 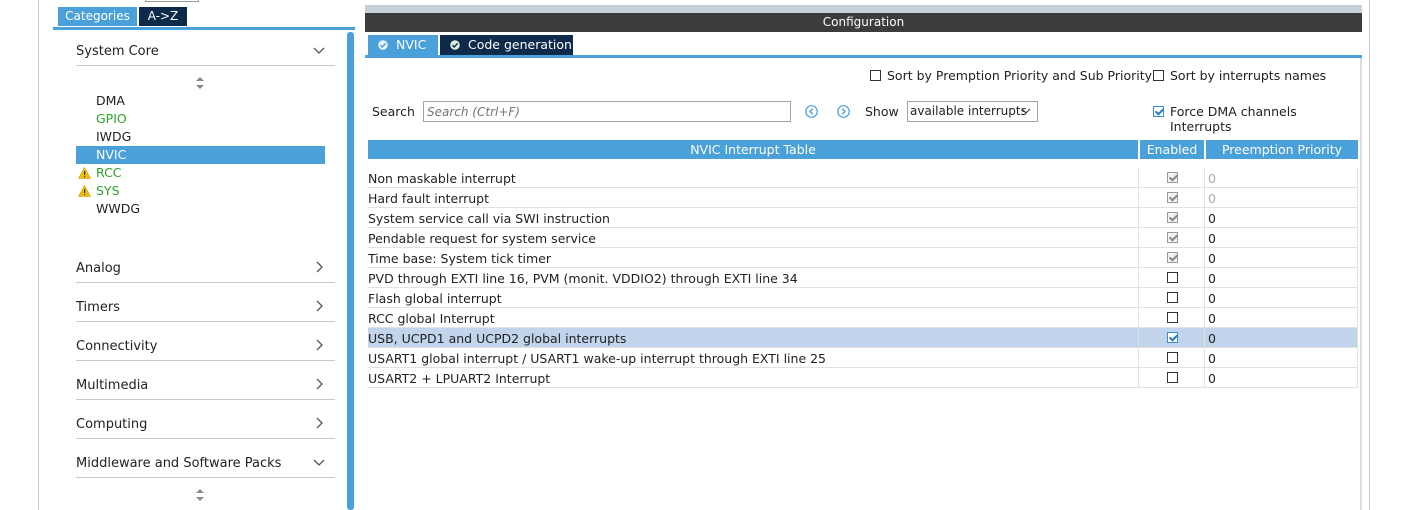 What do you see at coordinates (205, 425) in the screenshot?
I see `category-computing: Computing` at bounding box center [205, 425].